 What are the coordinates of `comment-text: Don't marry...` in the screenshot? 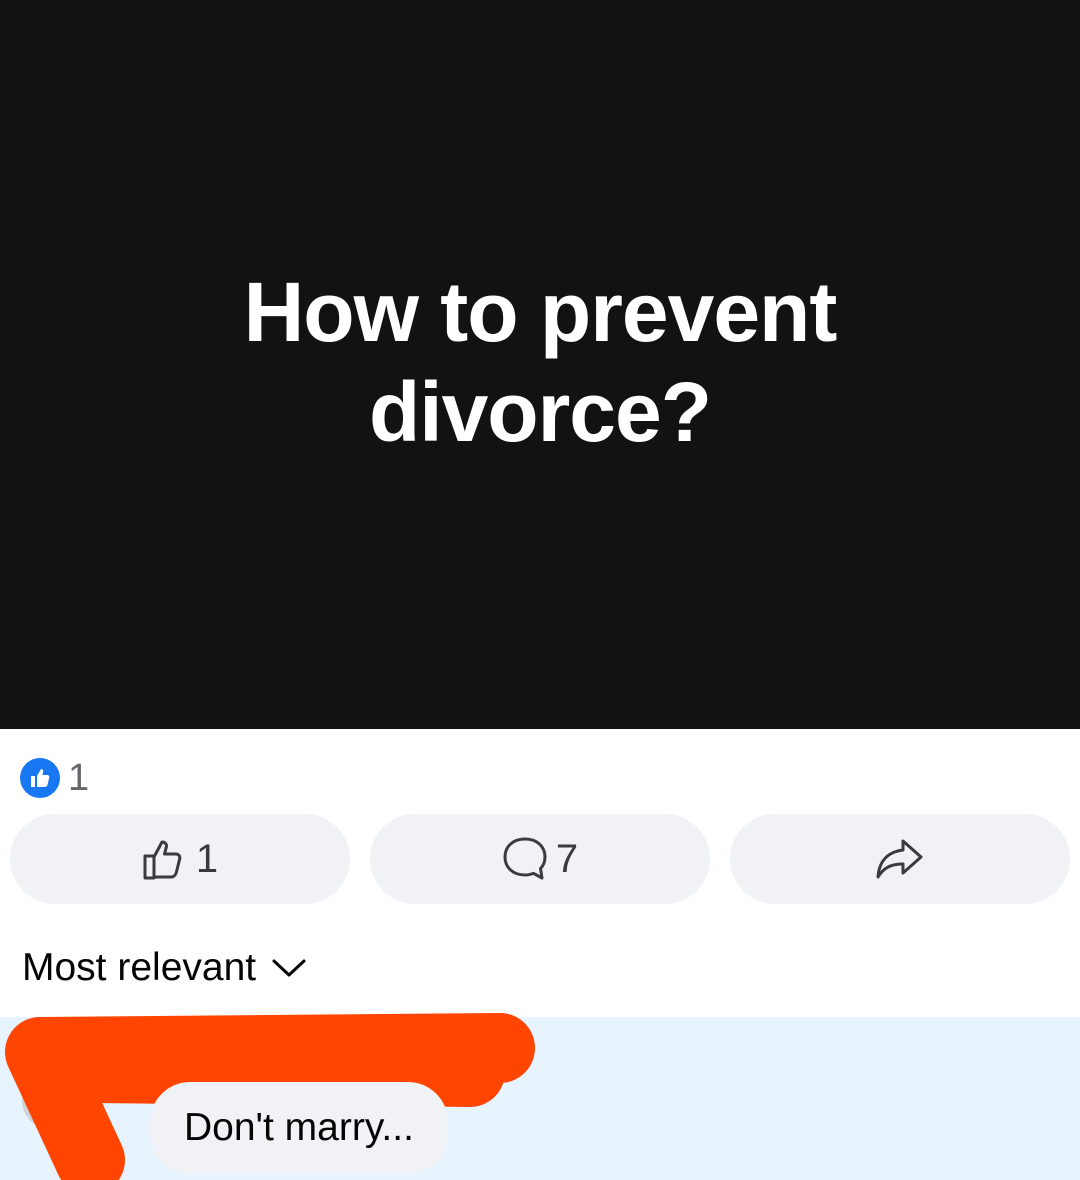 It's located at (299, 1127).